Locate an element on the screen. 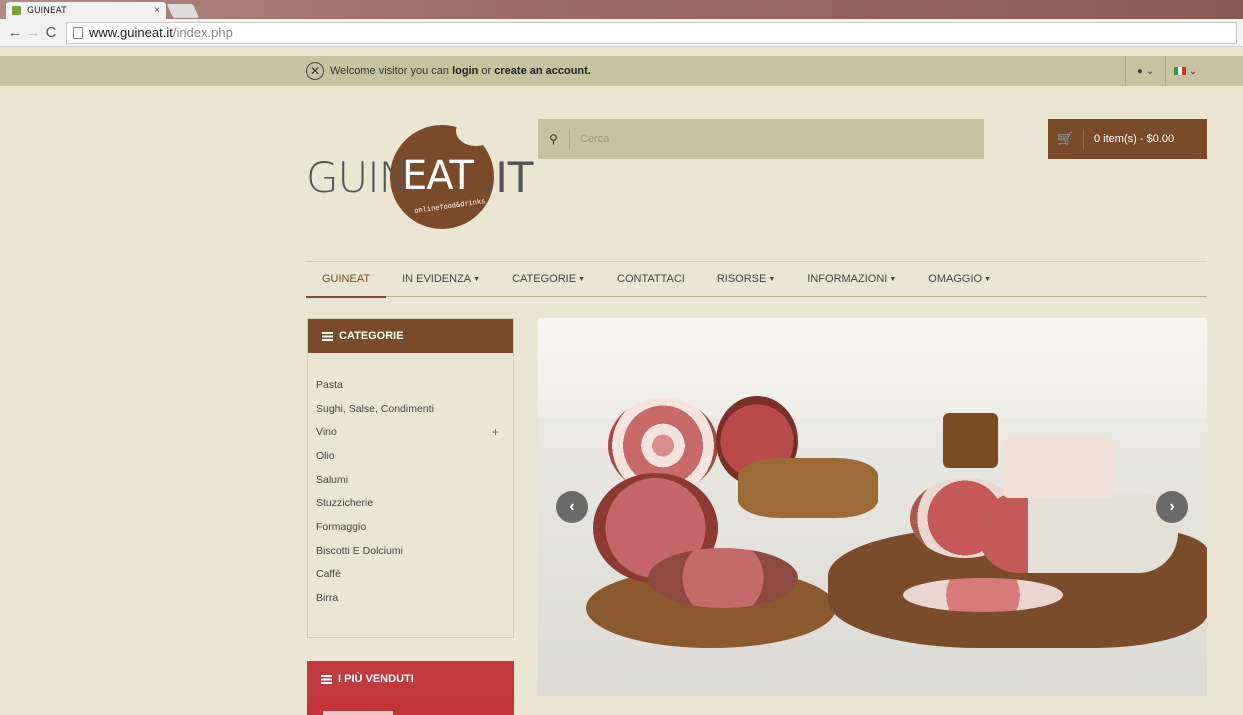 This screenshot has width=1243, height=715. logo-text-guin: GUIN is located at coordinates (358, 177).